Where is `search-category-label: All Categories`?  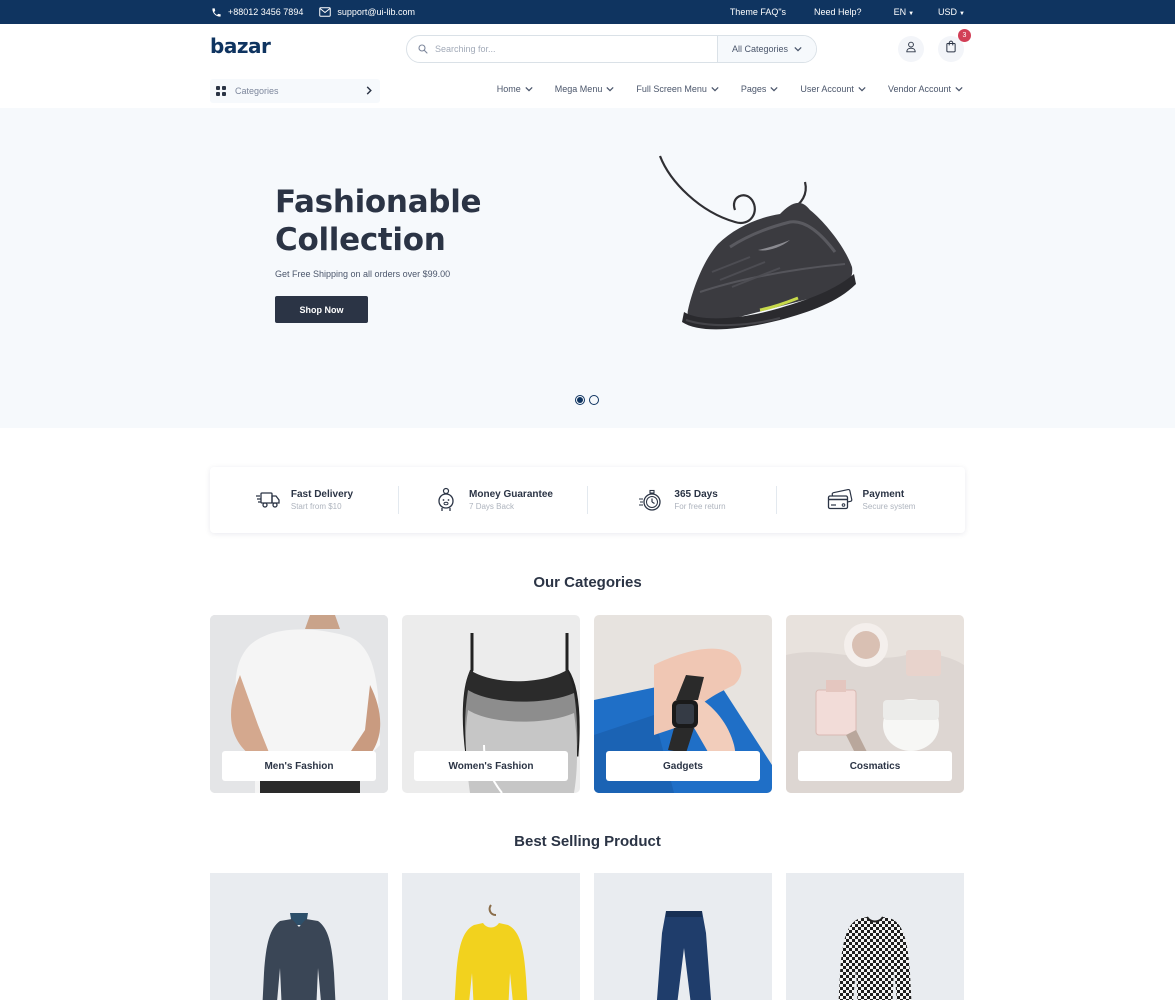 search-category-label: All Categories is located at coordinates (760, 49).